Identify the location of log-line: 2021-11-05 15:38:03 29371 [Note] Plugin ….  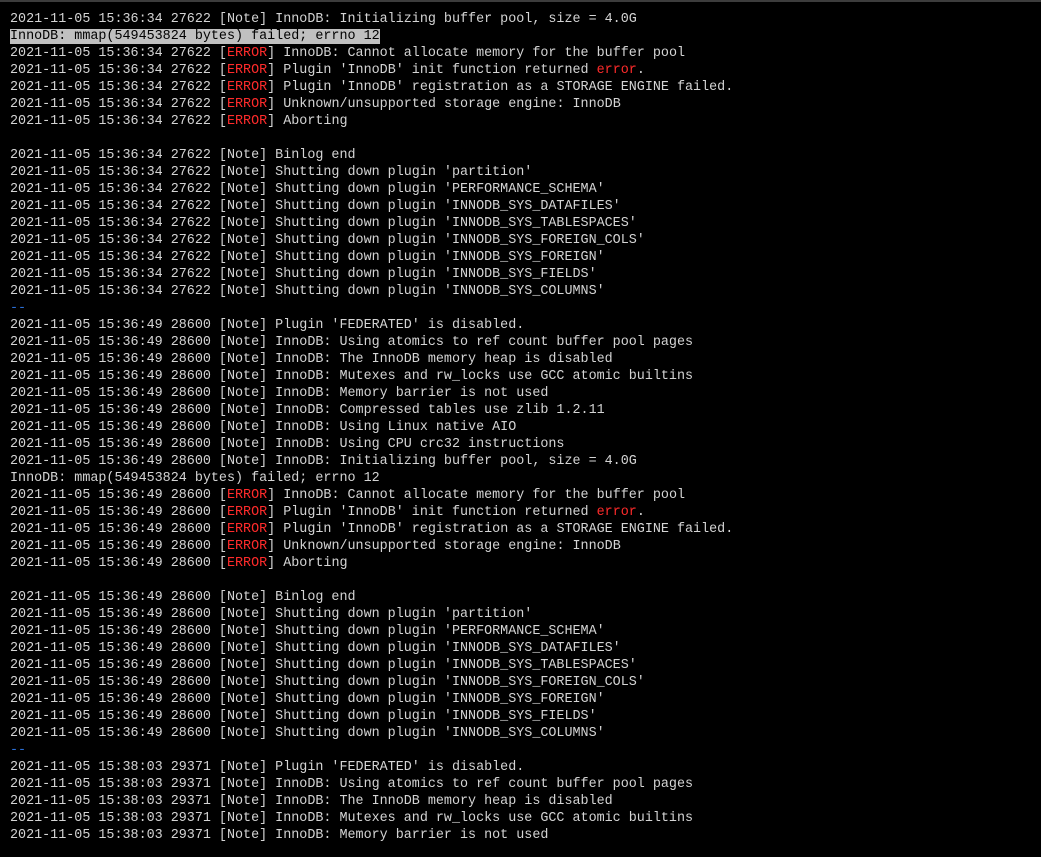
(525, 767).